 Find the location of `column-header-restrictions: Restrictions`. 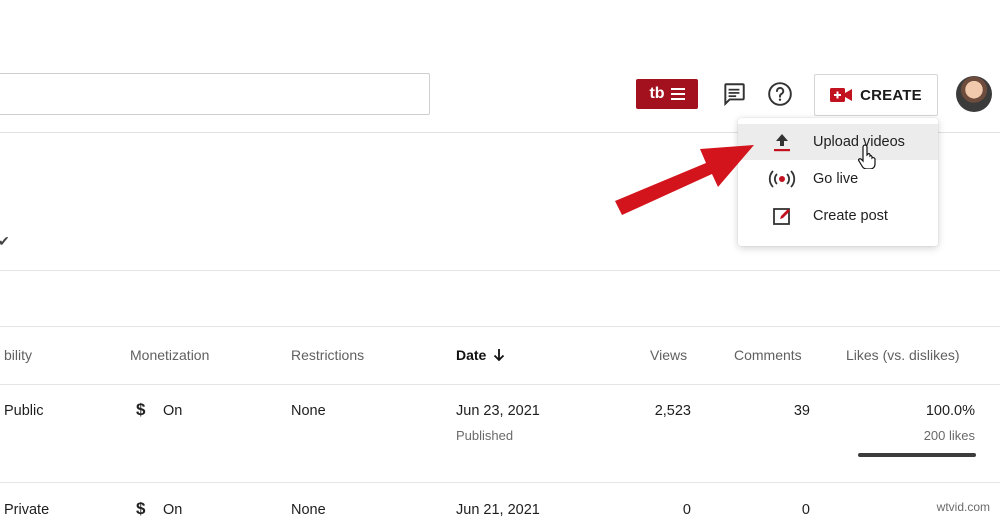

column-header-restrictions: Restrictions is located at coordinates (327, 355).